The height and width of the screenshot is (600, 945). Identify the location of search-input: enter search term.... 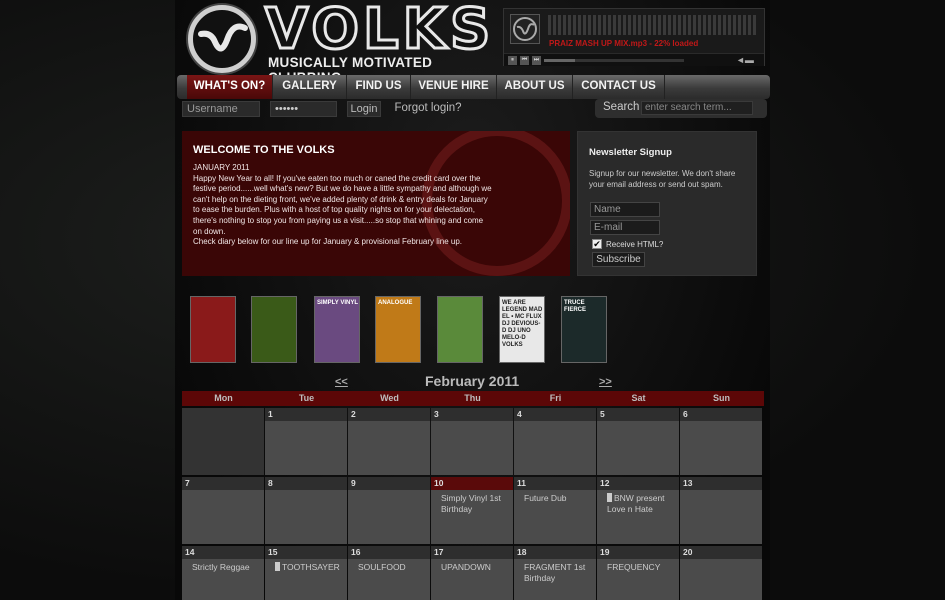
(697, 108).